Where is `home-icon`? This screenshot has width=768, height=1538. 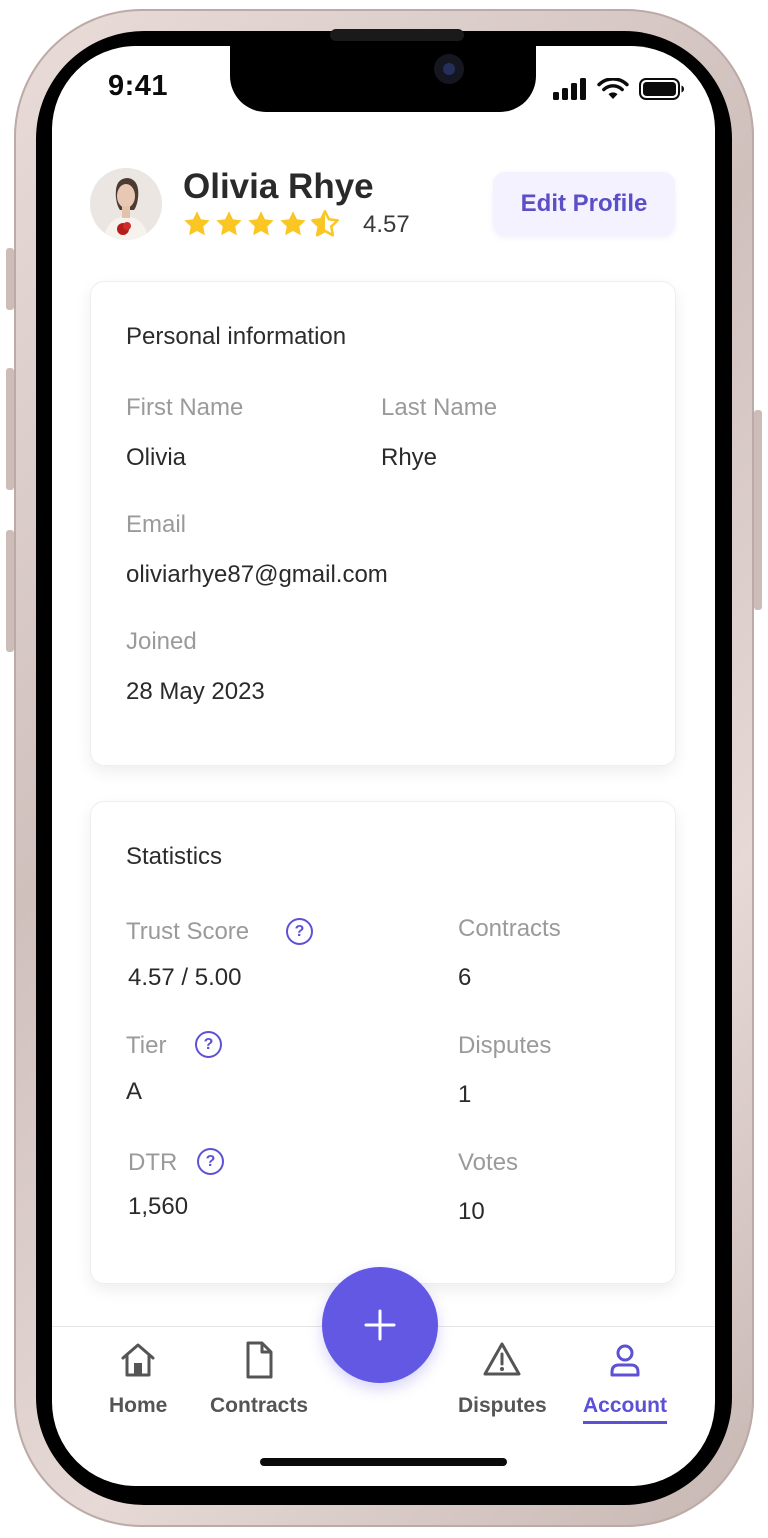 home-icon is located at coordinates (138, 1360).